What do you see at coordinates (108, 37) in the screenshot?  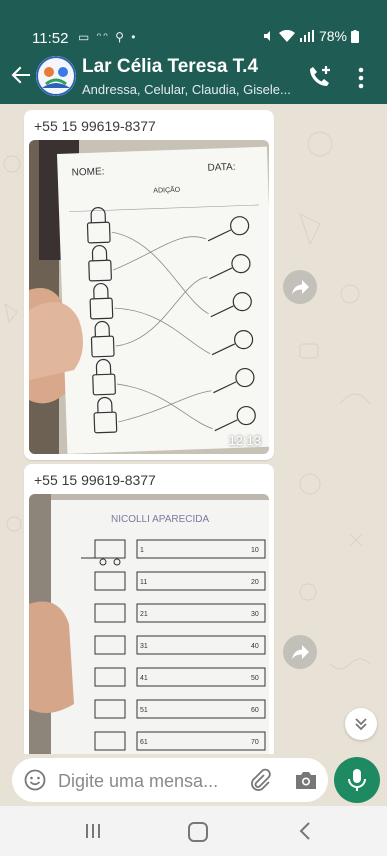 I see `status-notification-icons: ▭ ᵔᵔ ⚲ •` at bounding box center [108, 37].